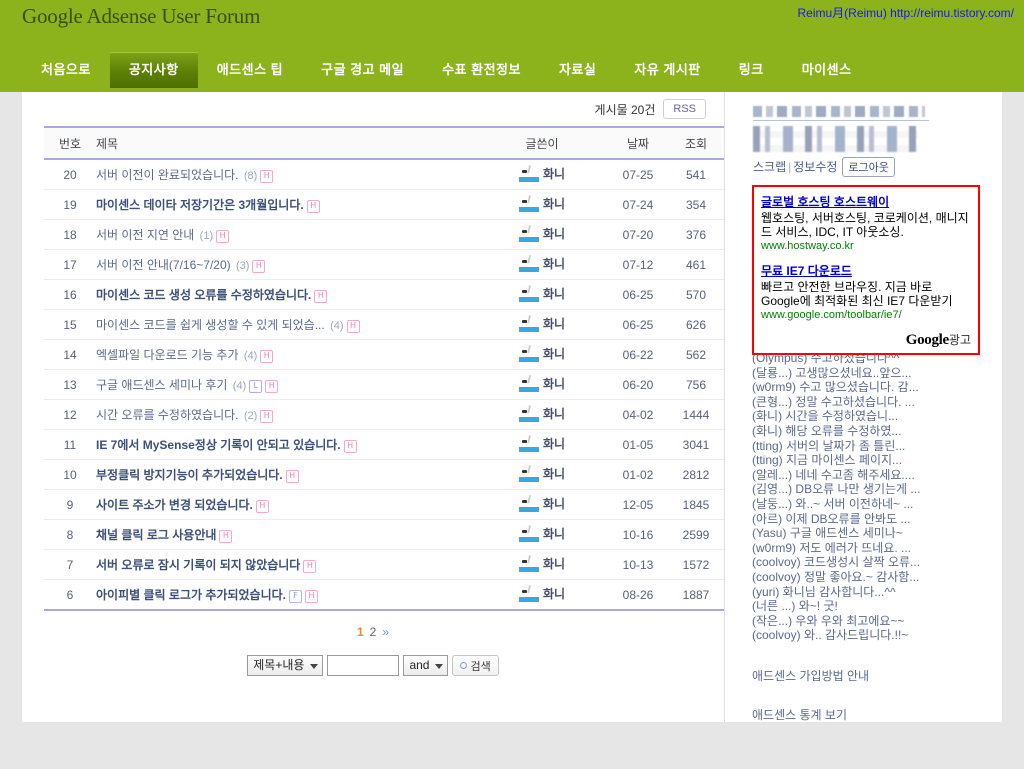 This screenshot has width=1024, height=769. What do you see at coordinates (751, 70) in the screenshot?
I see `nav-item-7: 링크` at bounding box center [751, 70].